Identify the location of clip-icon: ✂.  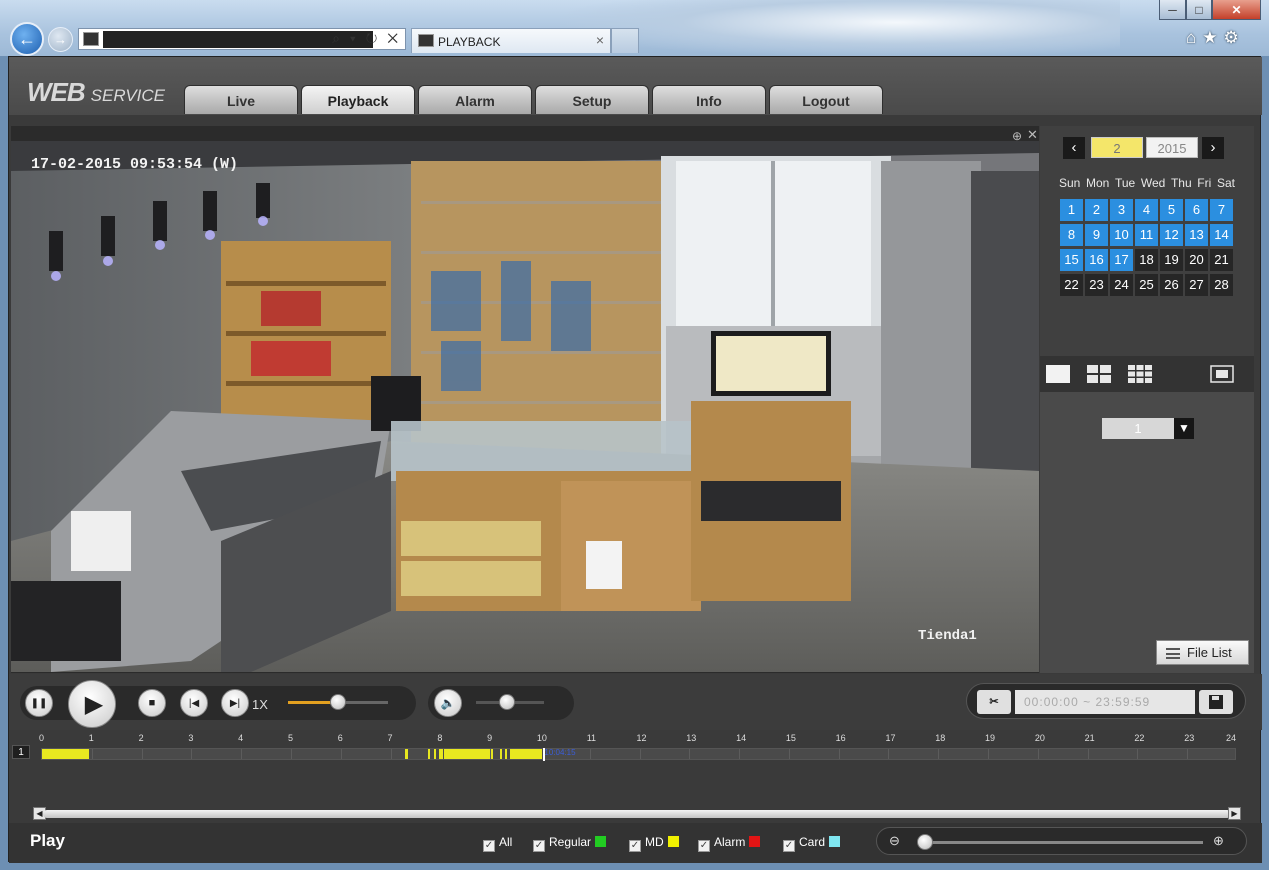
(994, 702).